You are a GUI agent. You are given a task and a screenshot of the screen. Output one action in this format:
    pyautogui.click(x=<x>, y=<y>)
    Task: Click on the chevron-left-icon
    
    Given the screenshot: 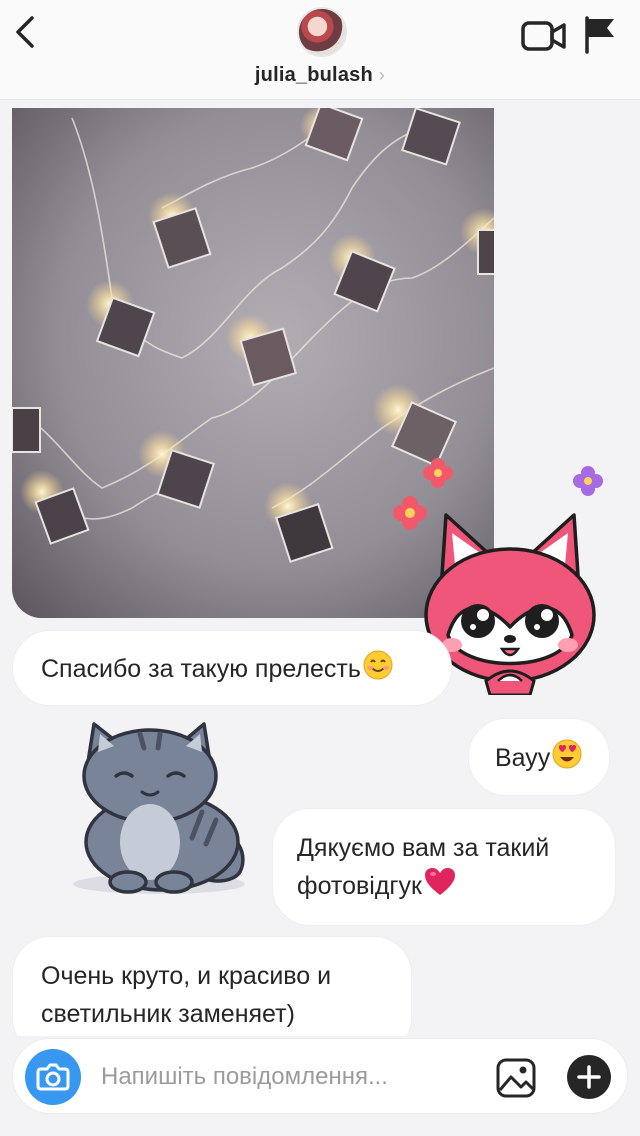 What is the action you would take?
    pyautogui.click(x=25, y=32)
    